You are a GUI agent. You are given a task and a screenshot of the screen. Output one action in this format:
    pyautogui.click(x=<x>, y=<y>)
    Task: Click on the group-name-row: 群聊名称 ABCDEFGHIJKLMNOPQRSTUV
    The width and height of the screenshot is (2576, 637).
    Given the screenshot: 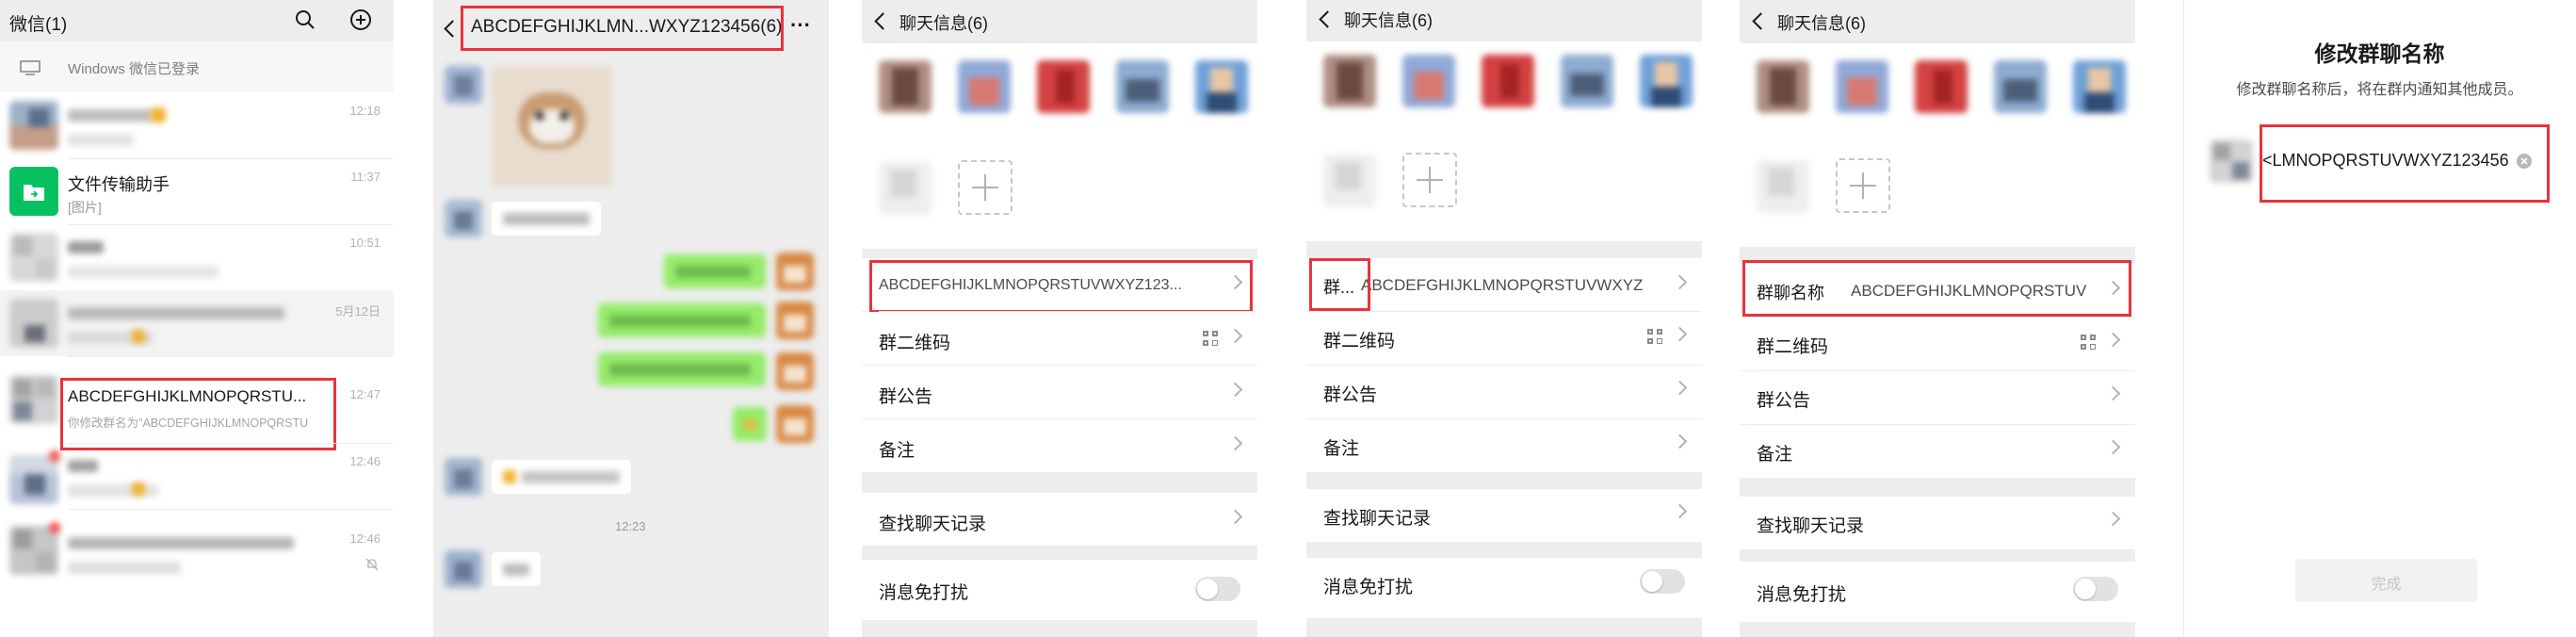 What is the action you would take?
    pyautogui.click(x=1937, y=290)
    